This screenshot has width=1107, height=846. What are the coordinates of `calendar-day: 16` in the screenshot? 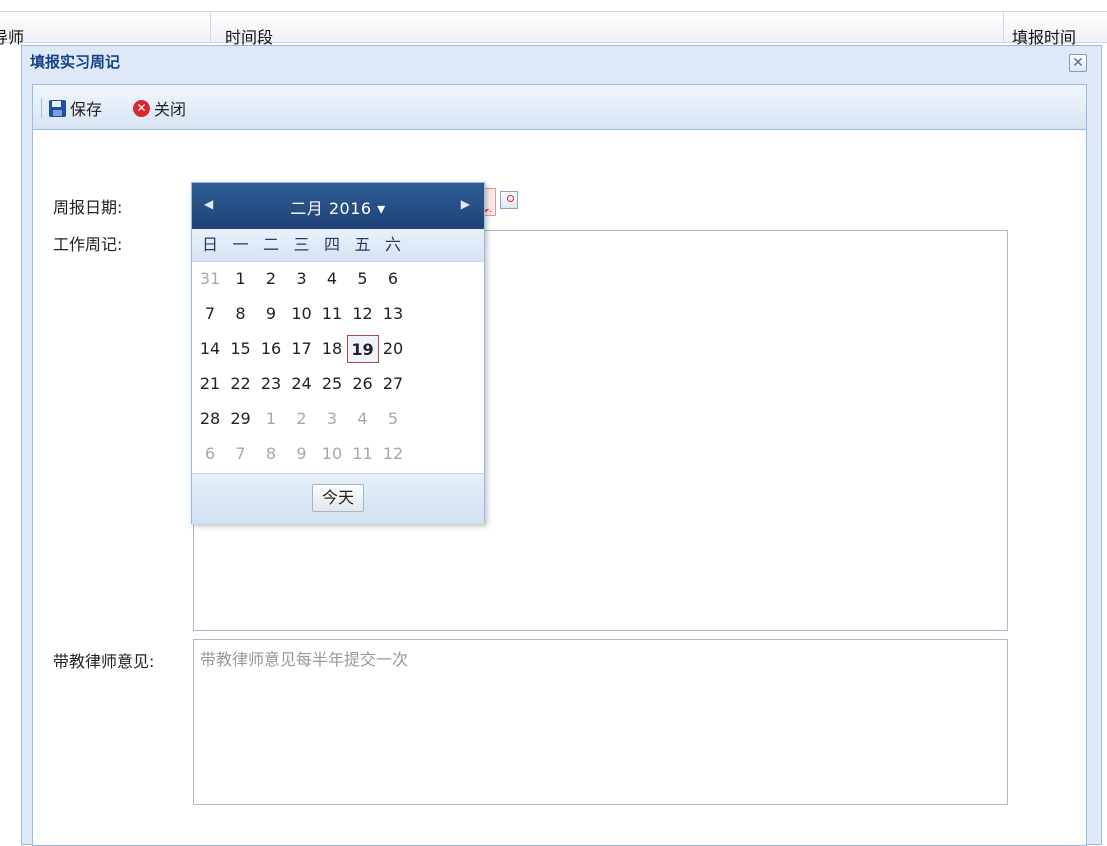 It's located at (271, 349).